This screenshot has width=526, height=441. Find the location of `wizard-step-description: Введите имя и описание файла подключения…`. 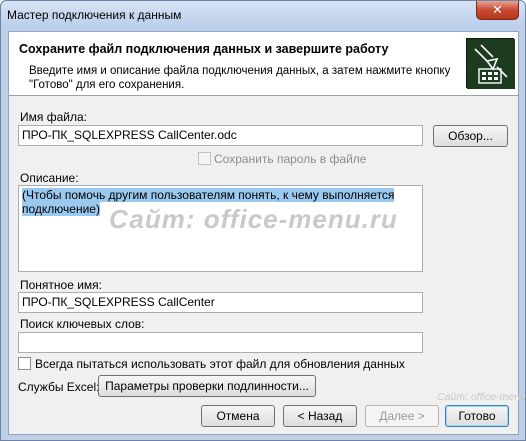

wizard-step-description: Введите имя и описание файла подключения… is located at coordinates (240, 78).